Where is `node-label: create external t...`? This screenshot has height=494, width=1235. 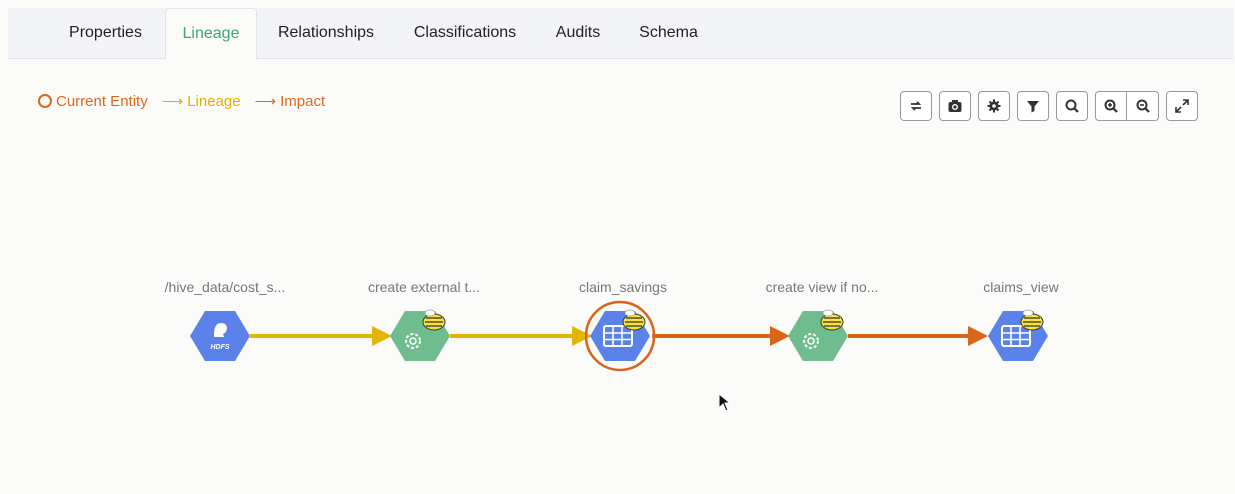 node-label: create external t... is located at coordinates (424, 287).